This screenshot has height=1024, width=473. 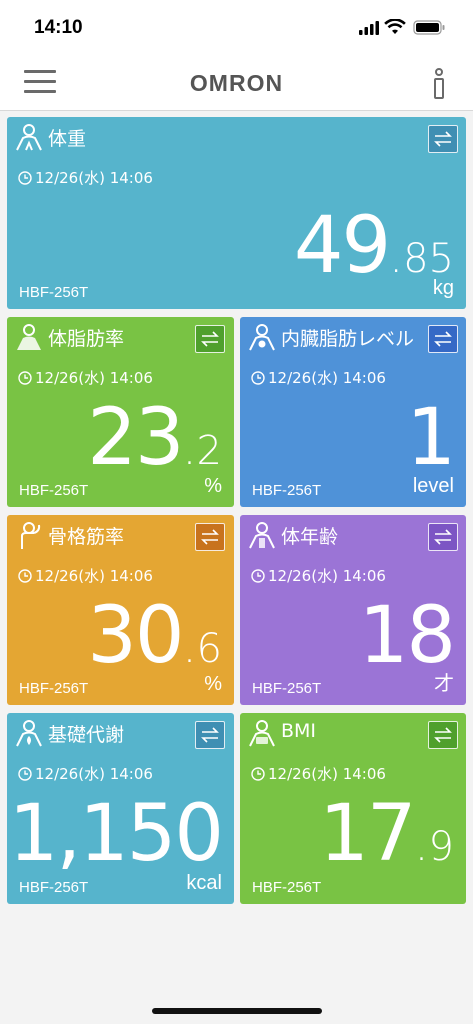 I want to click on card-body-age: 体年齢 12/26(水) 14:06 18 HBF-256T 才, so click(x=353, y=610).